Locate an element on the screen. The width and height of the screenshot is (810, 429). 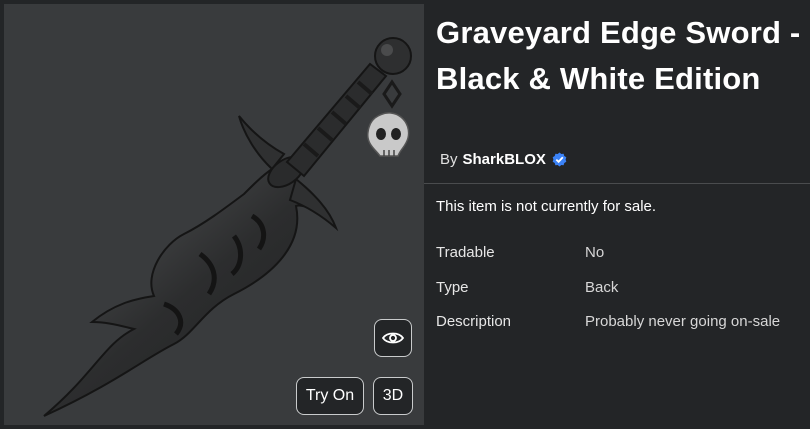
verified-badge-icon is located at coordinates (559, 159).